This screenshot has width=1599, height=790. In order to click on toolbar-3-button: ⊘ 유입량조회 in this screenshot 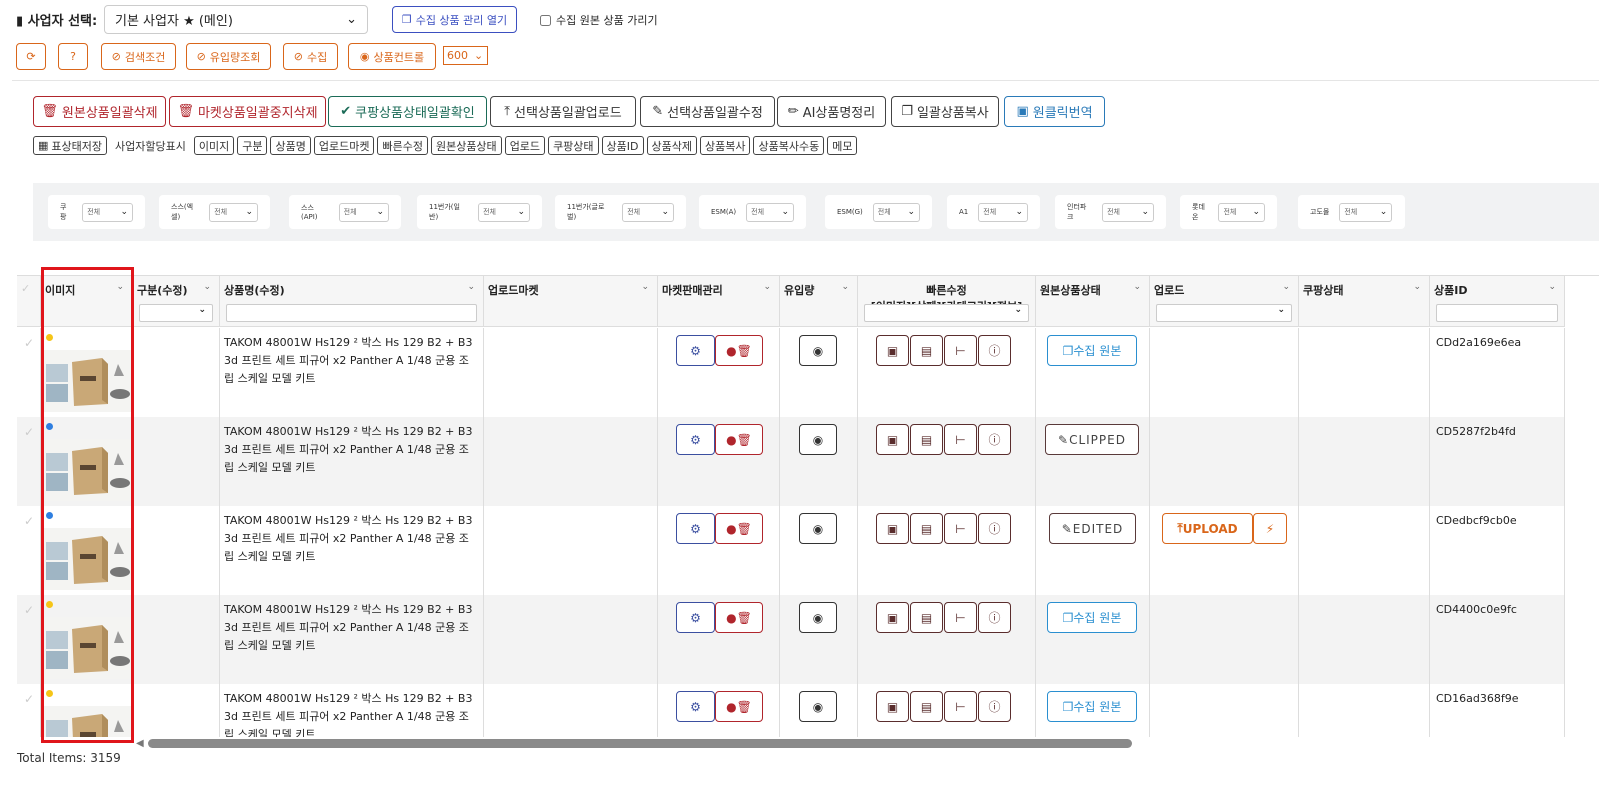, I will do `click(228, 56)`.